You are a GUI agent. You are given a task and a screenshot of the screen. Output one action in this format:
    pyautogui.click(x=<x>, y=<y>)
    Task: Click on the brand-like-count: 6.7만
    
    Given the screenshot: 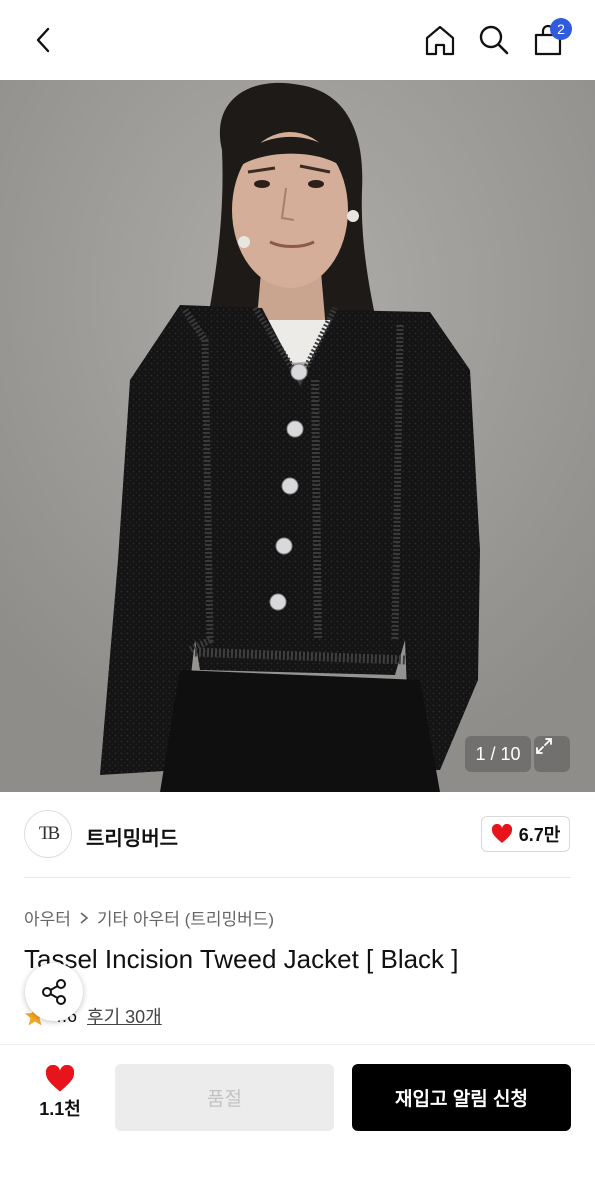 What is the action you would take?
    pyautogui.click(x=539, y=835)
    